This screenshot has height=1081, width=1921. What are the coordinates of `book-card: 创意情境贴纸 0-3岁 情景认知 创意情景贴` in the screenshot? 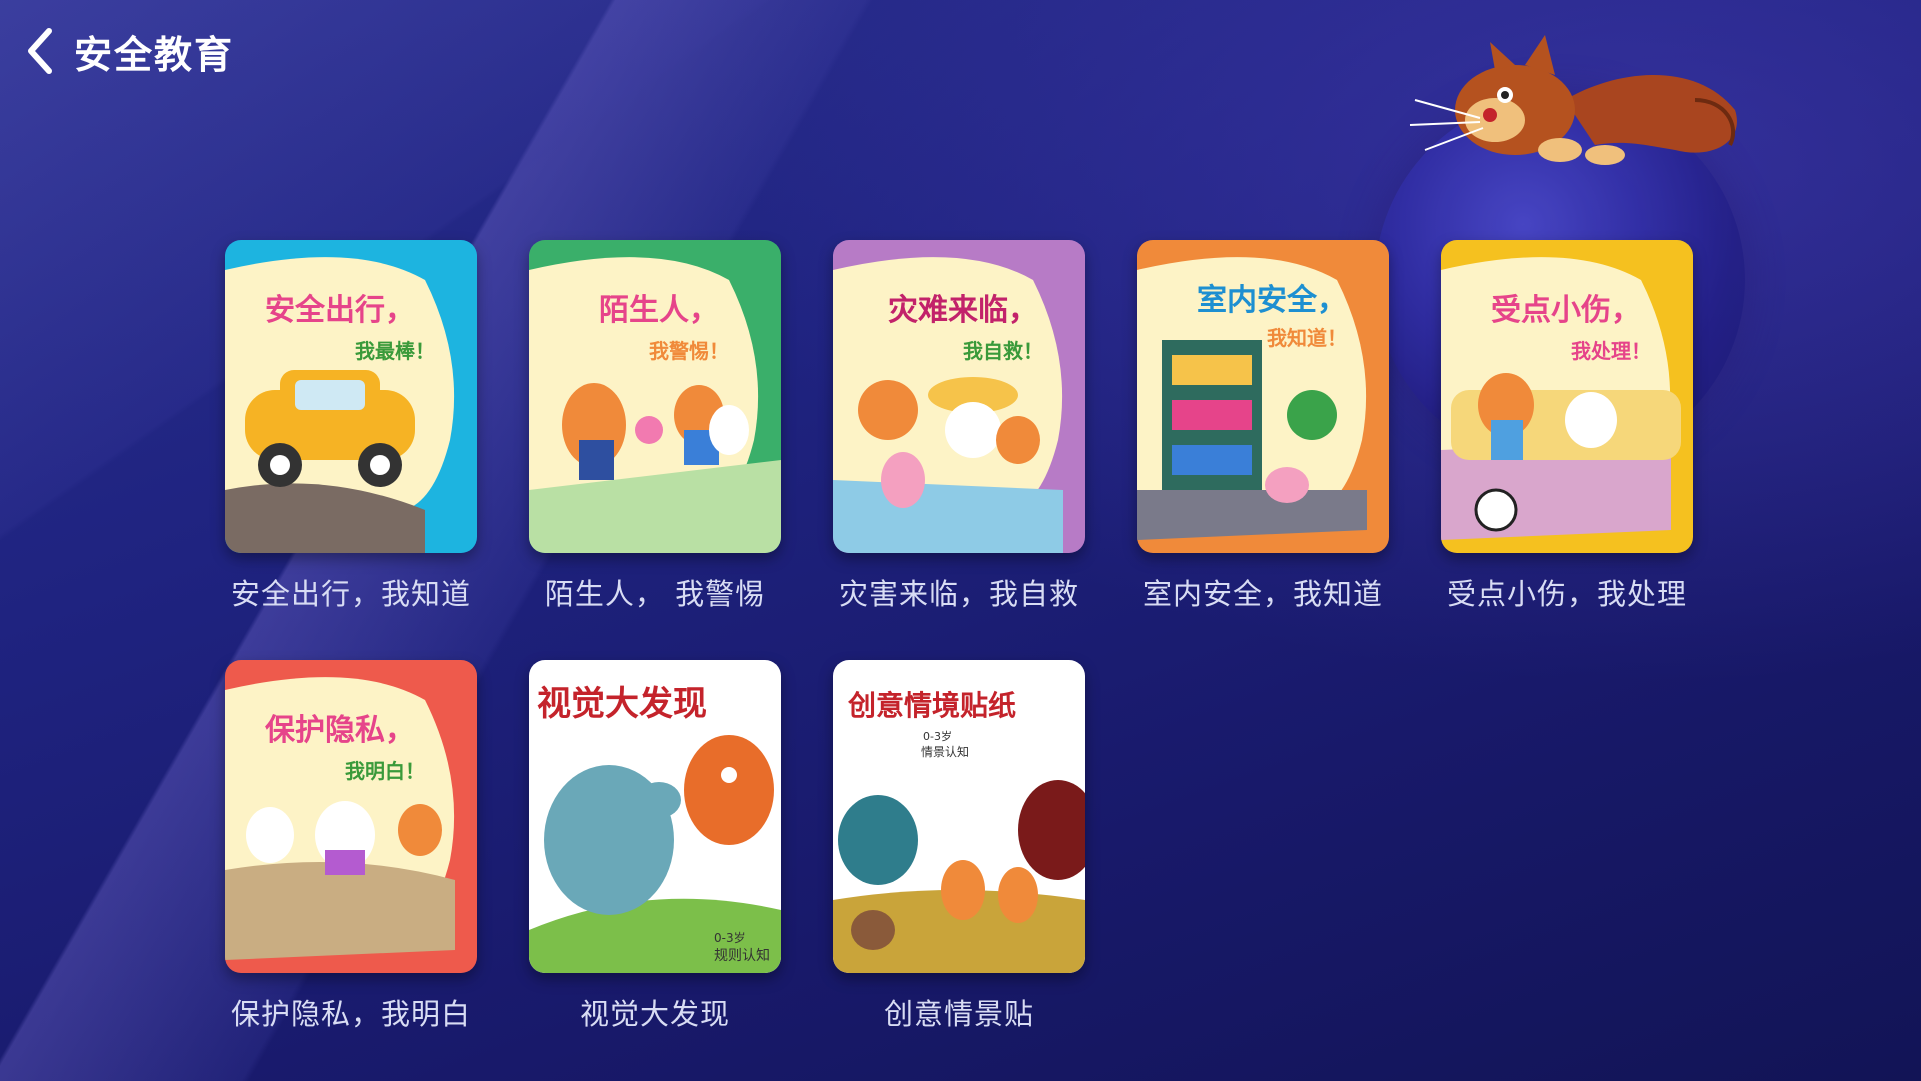 It's located at (959, 846).